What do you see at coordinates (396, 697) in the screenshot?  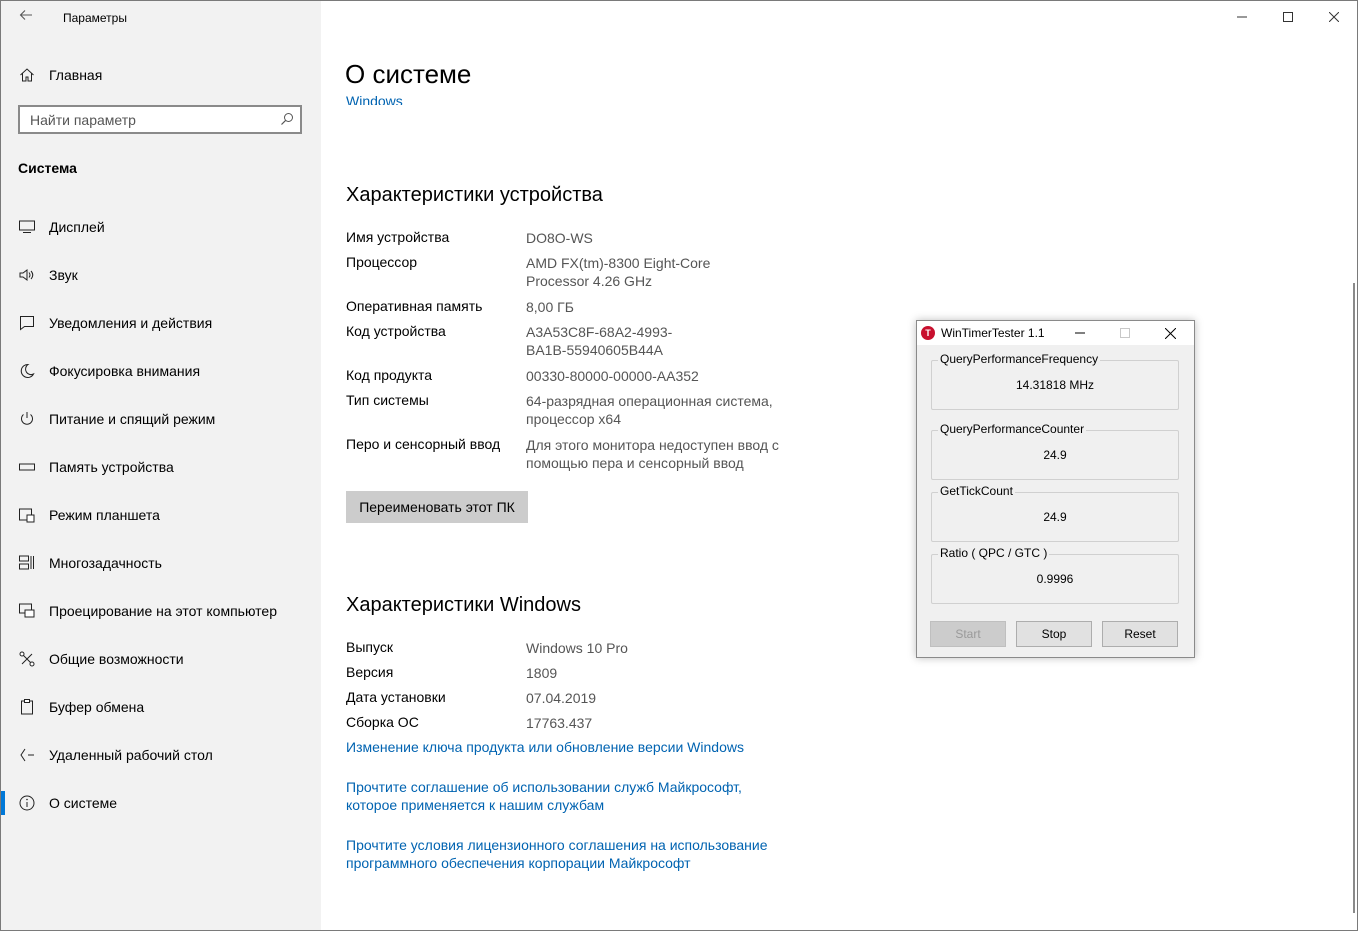 I see `spec-key: Дата установки` at bounding box center [396, 697].